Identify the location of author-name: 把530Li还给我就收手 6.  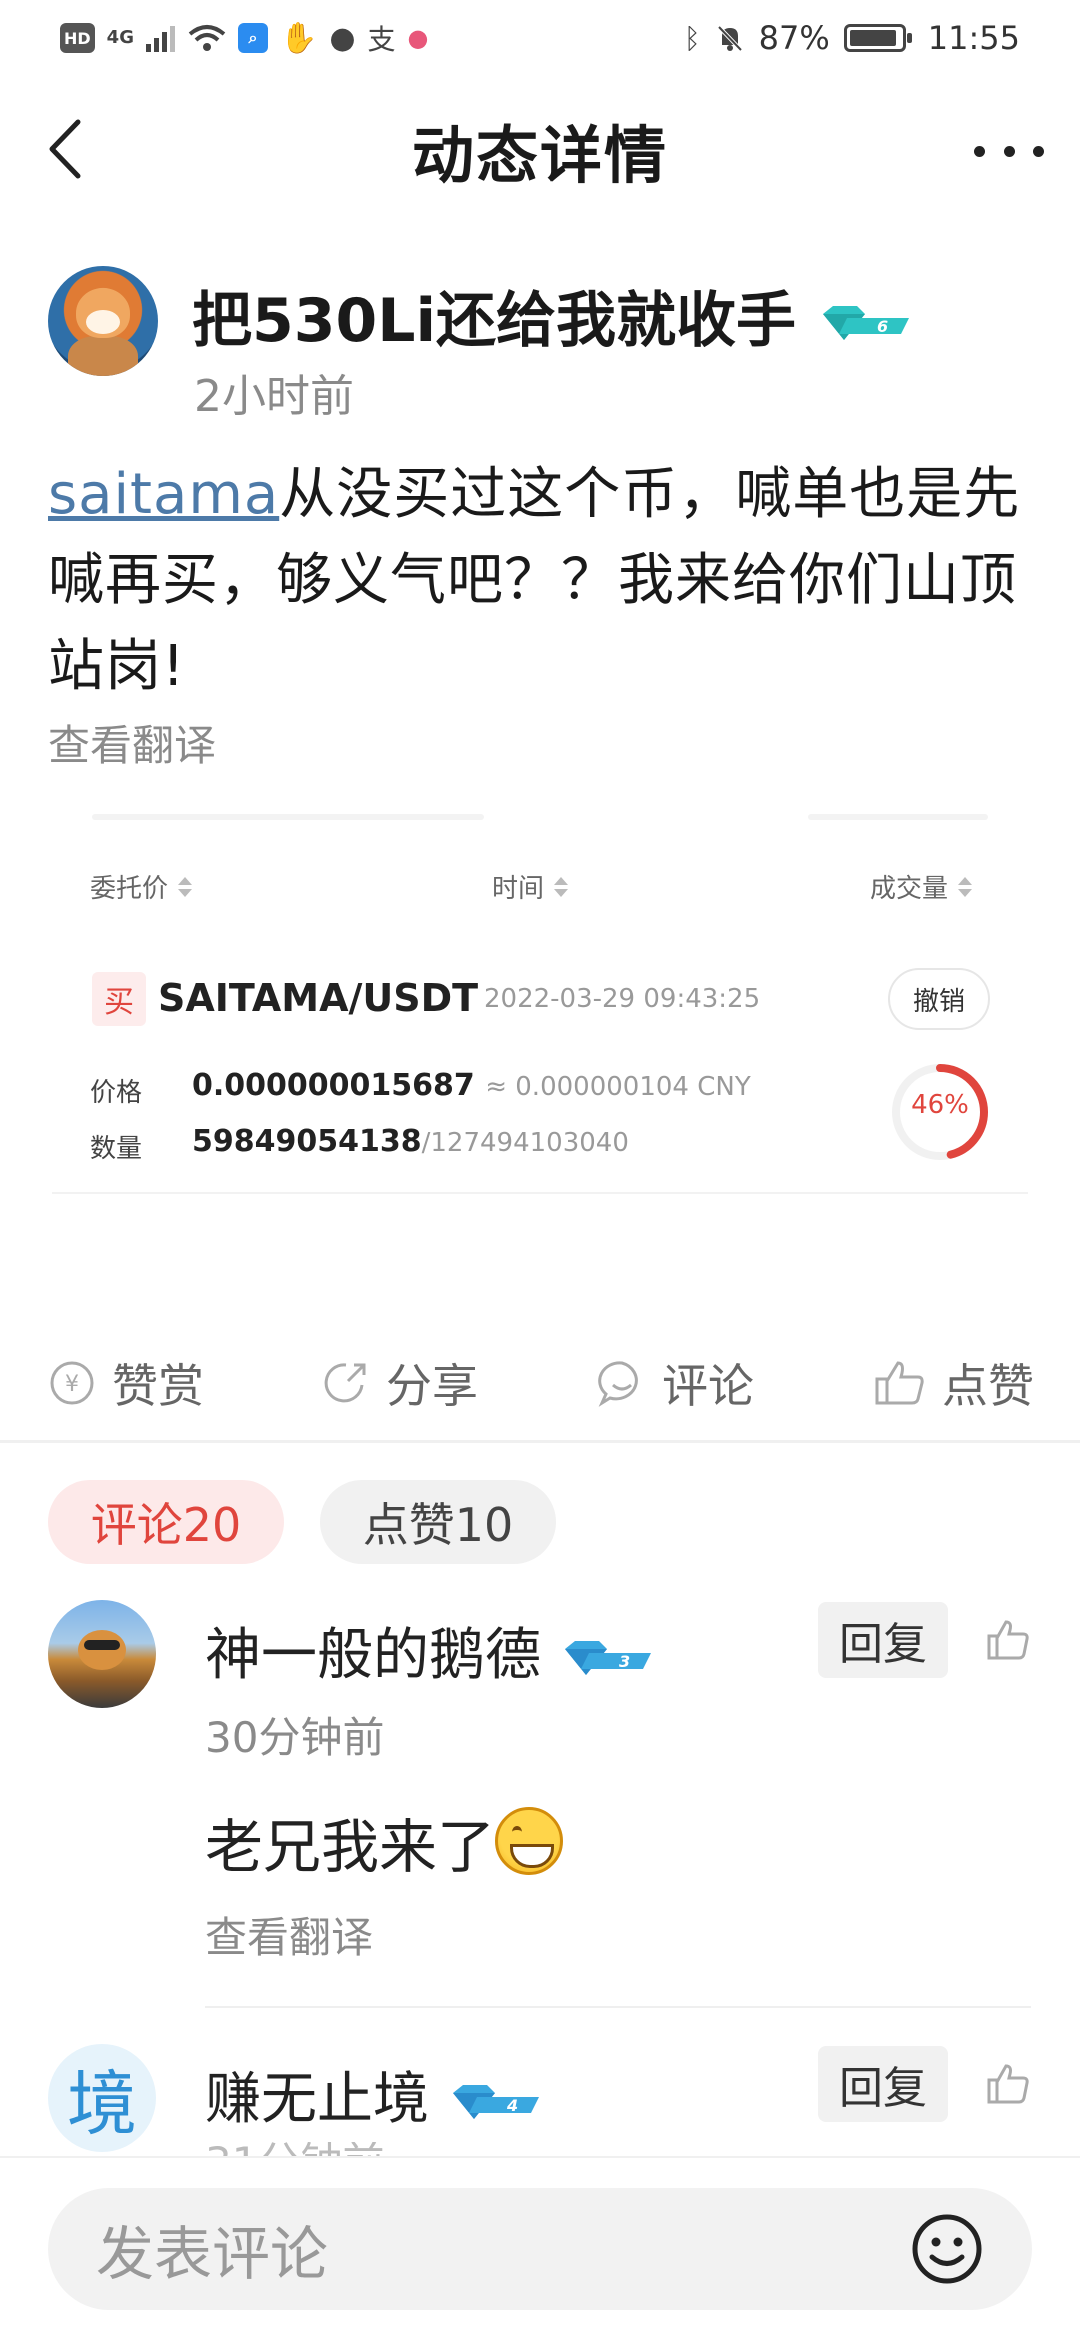
(551, 315).